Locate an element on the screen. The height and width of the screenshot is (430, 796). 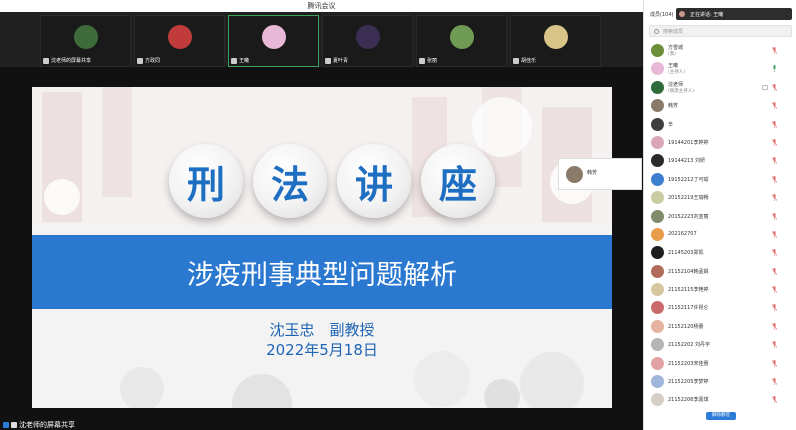
member-row: 19144201李婷婷 is located at coordinates (720, 143).